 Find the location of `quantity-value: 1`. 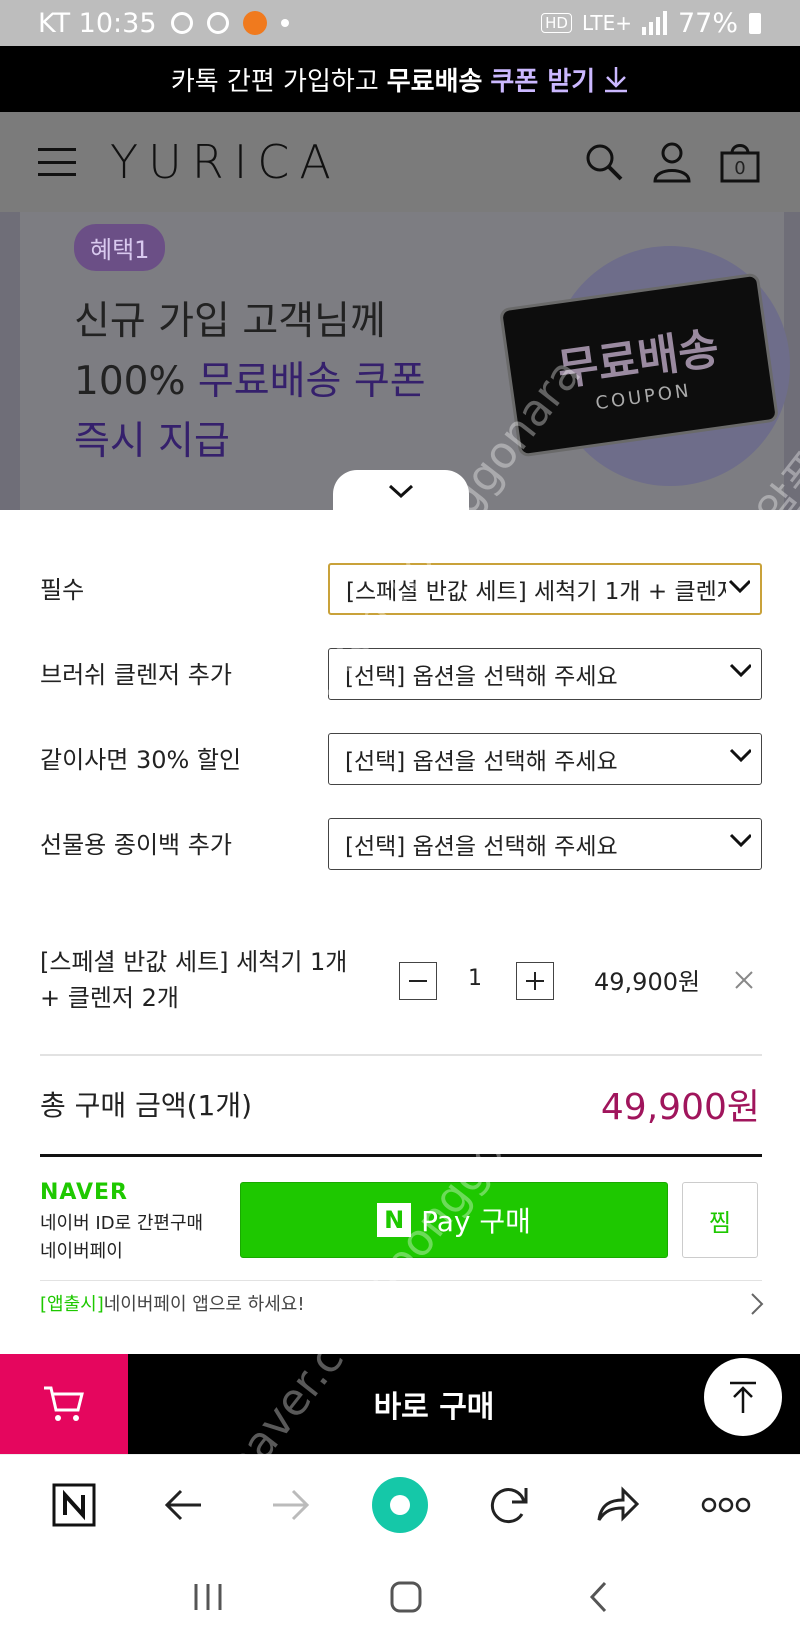

quantity-value: 1 is located at coordinates (475, 978).